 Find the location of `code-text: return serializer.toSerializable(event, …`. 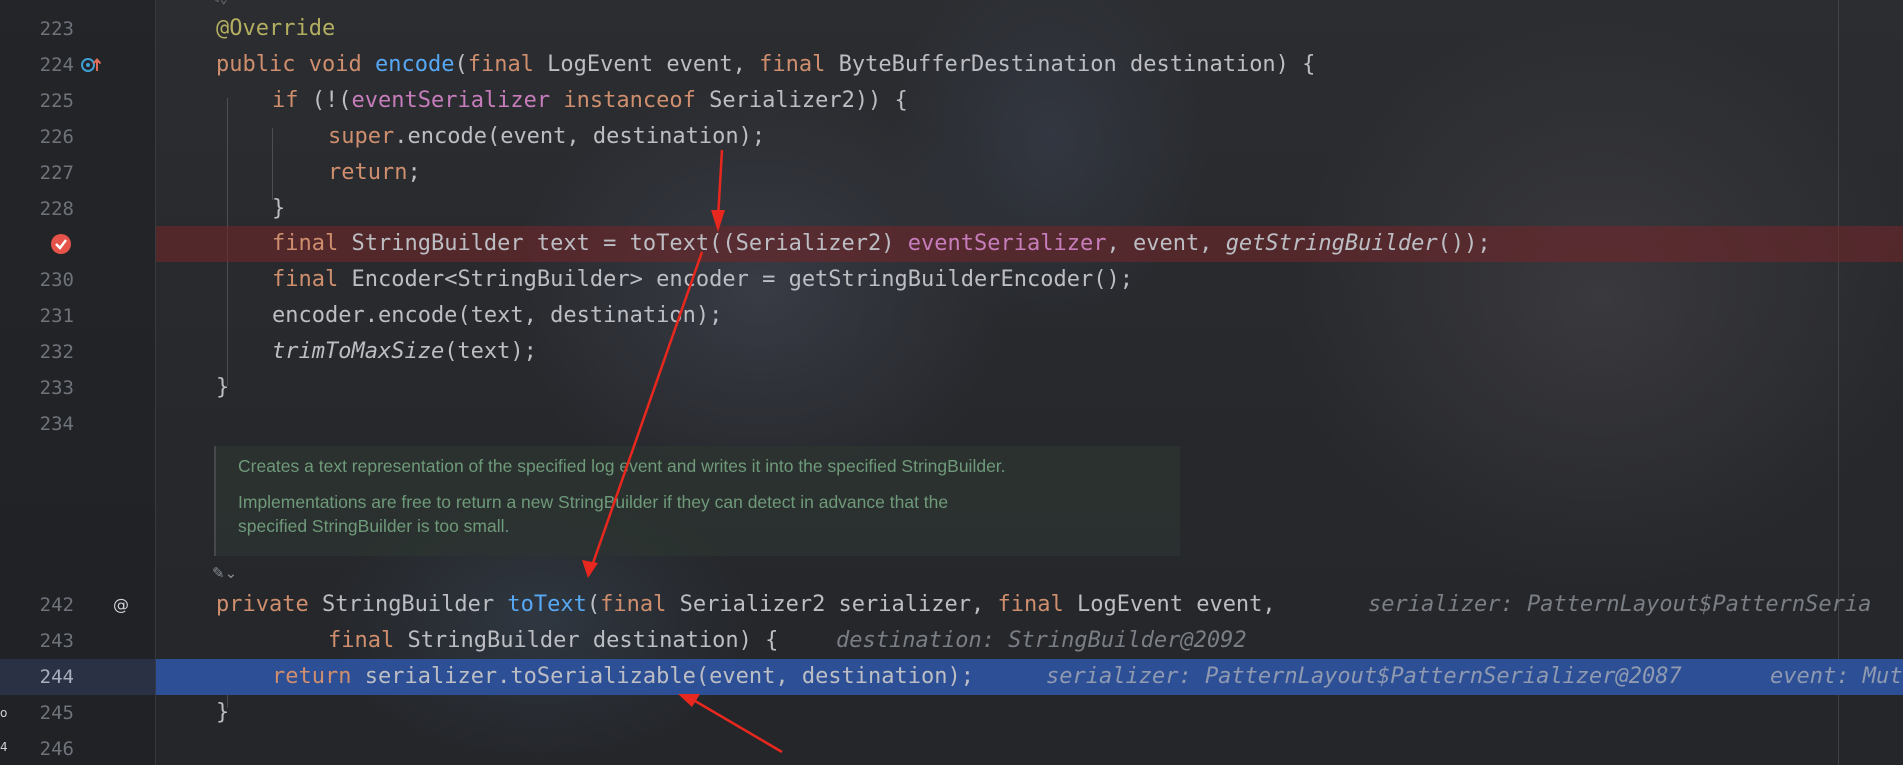

code-text: return serializer.toSerializable(event, … is located at coordinates (623, 676).